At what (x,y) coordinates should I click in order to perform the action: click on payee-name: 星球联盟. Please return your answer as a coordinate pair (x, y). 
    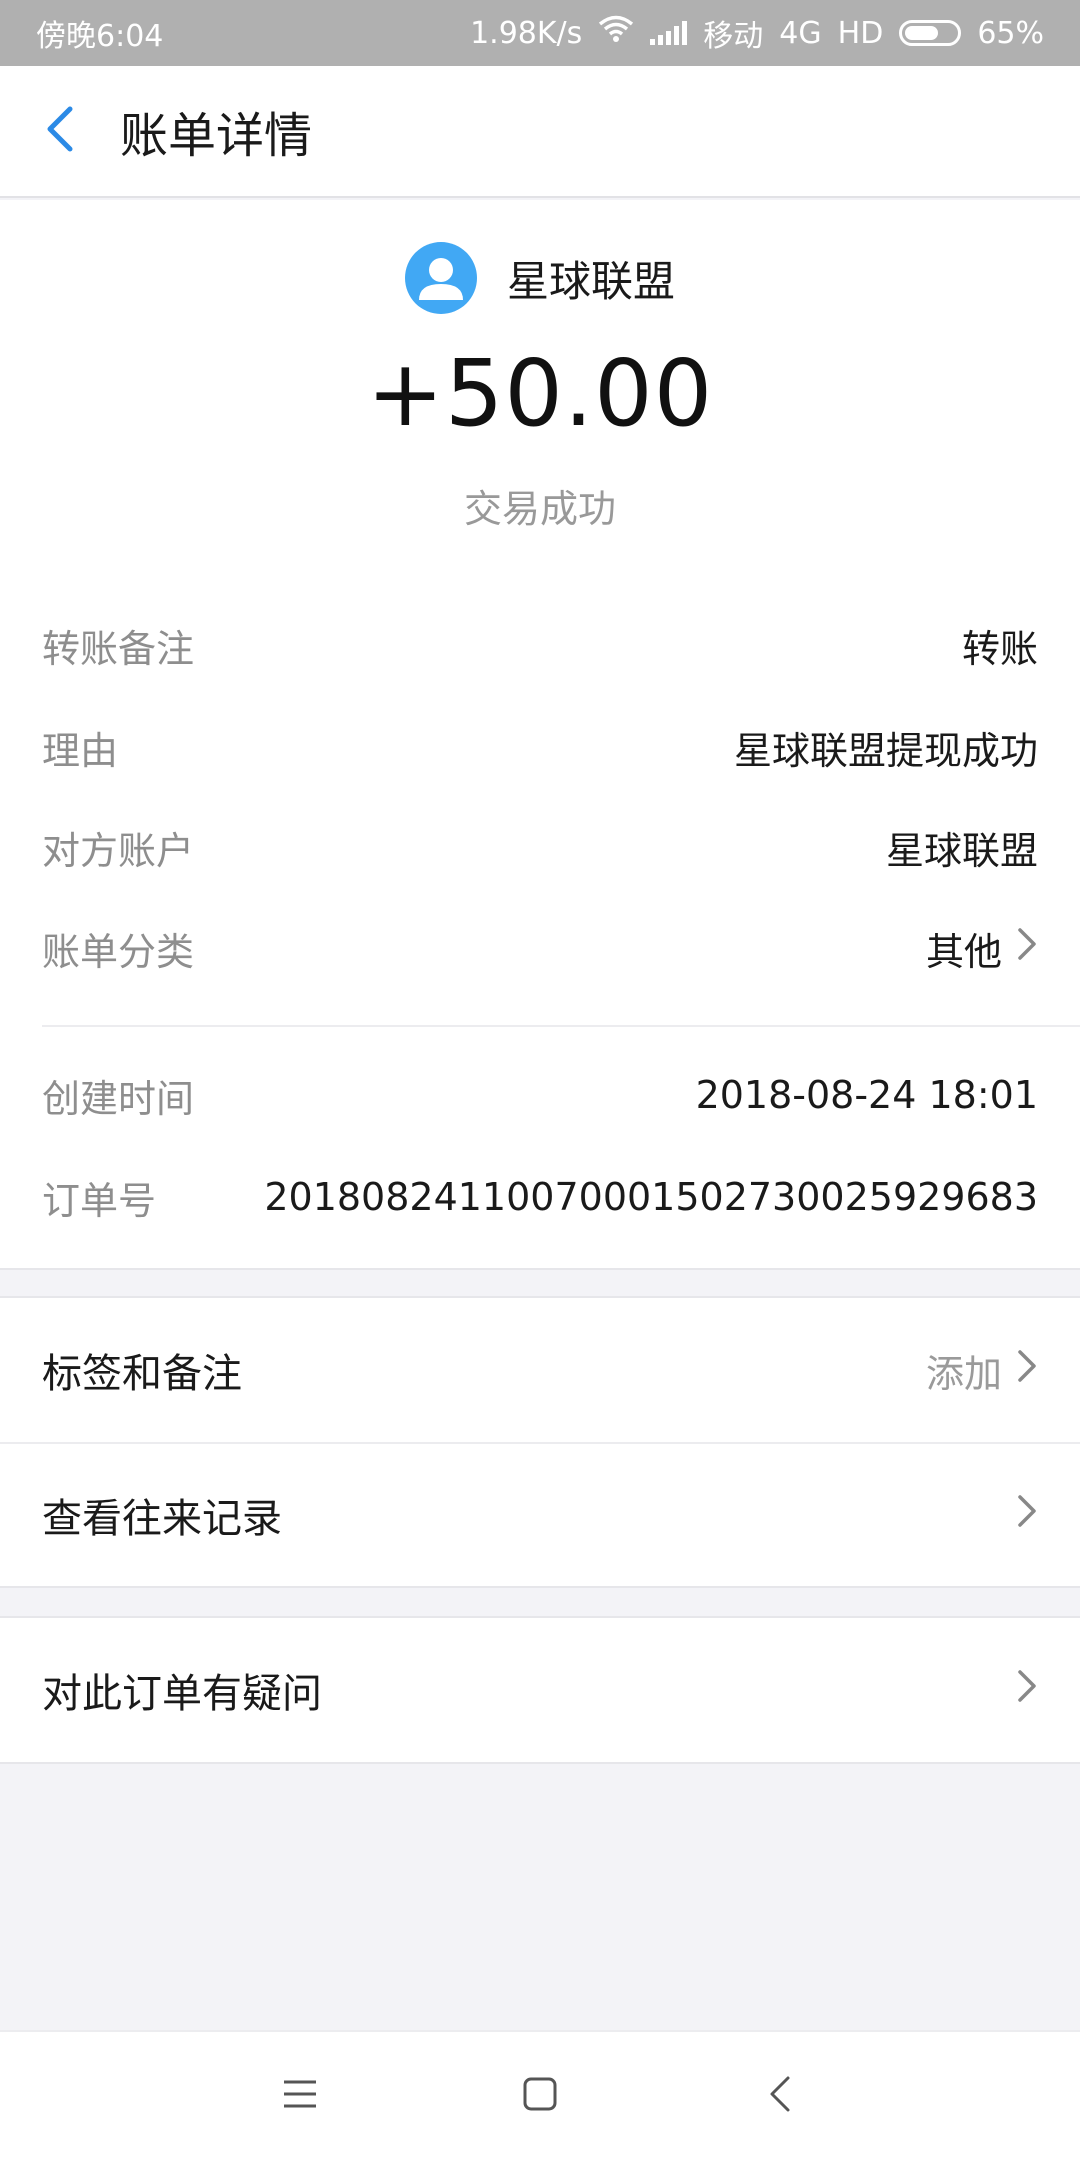
    Looking at the image, I should click on (590, 281).